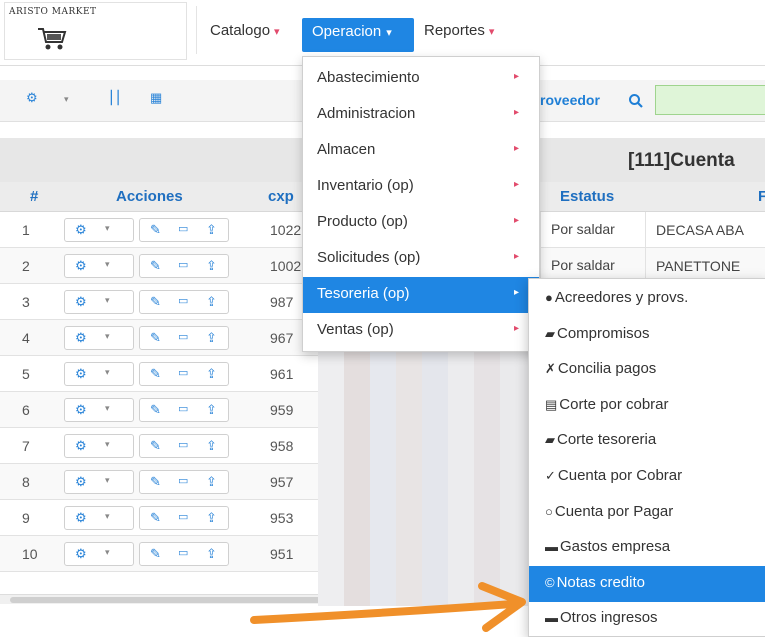 This screenshot has height=637, width=765. I want to click on menu-item: Administracion ▸, so click(421, 115).